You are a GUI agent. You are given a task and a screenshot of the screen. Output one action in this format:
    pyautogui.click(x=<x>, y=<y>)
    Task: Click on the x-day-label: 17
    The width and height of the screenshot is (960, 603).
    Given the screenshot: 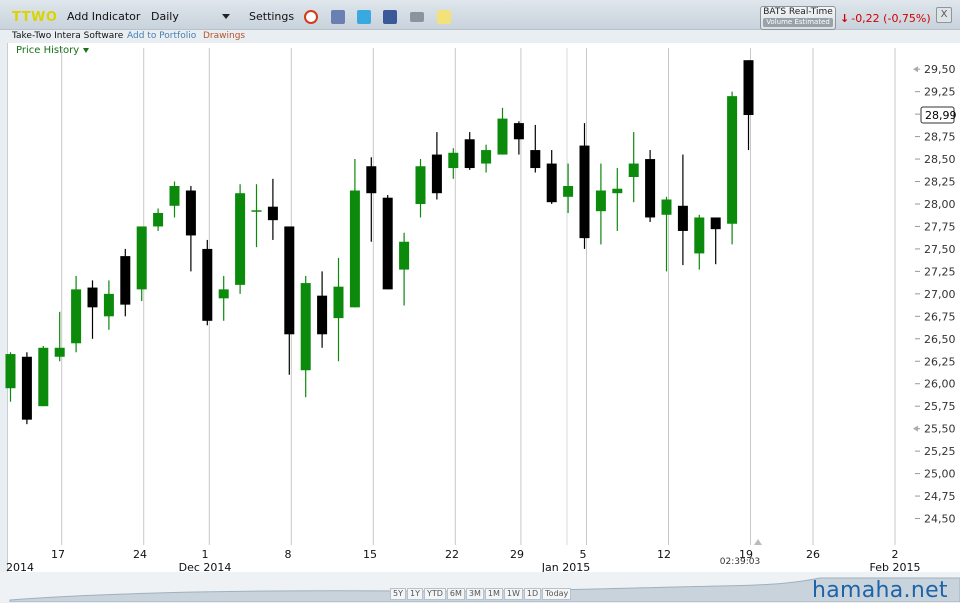 What is the action you would take?
    pyautogui.click(x=58, y=554)
    